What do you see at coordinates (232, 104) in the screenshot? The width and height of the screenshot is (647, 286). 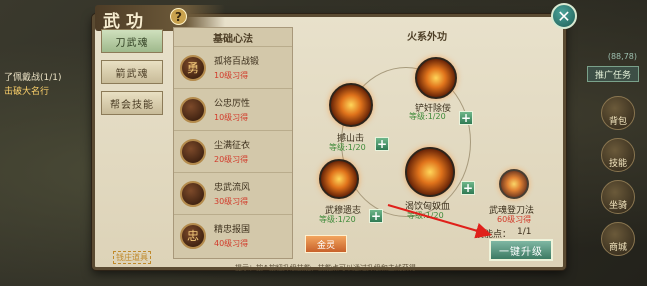 I see `basic-skill-name: 公忠厉性` at bounding box center [232, 104].